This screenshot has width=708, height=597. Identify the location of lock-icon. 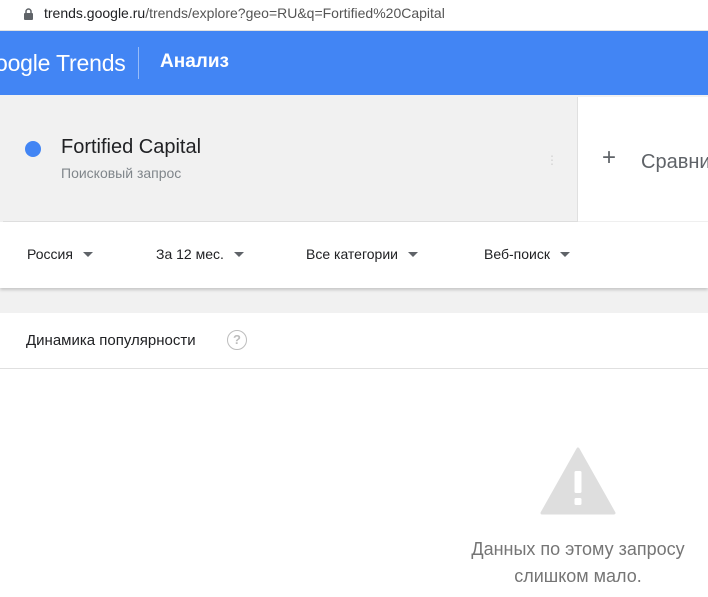
(28, 14).